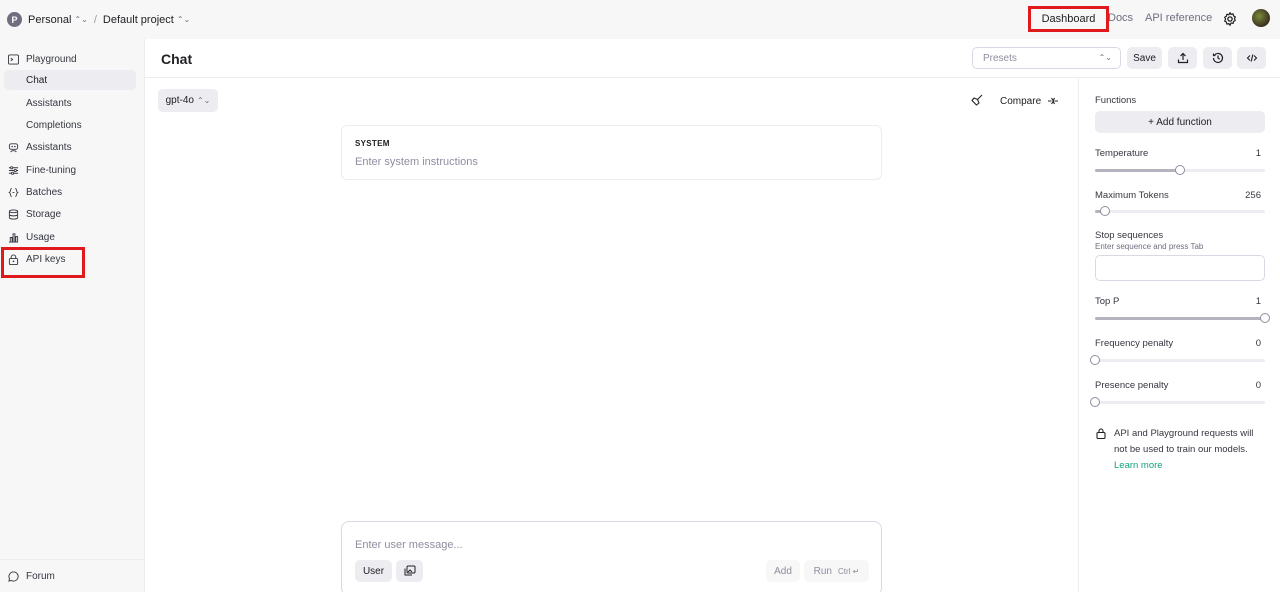 Image resolution: width=1280 pixels, height=592 pixels. Describe the element at coordinates (1180, 211) in the screenshot. I see `max-tokens-slider` at that location.